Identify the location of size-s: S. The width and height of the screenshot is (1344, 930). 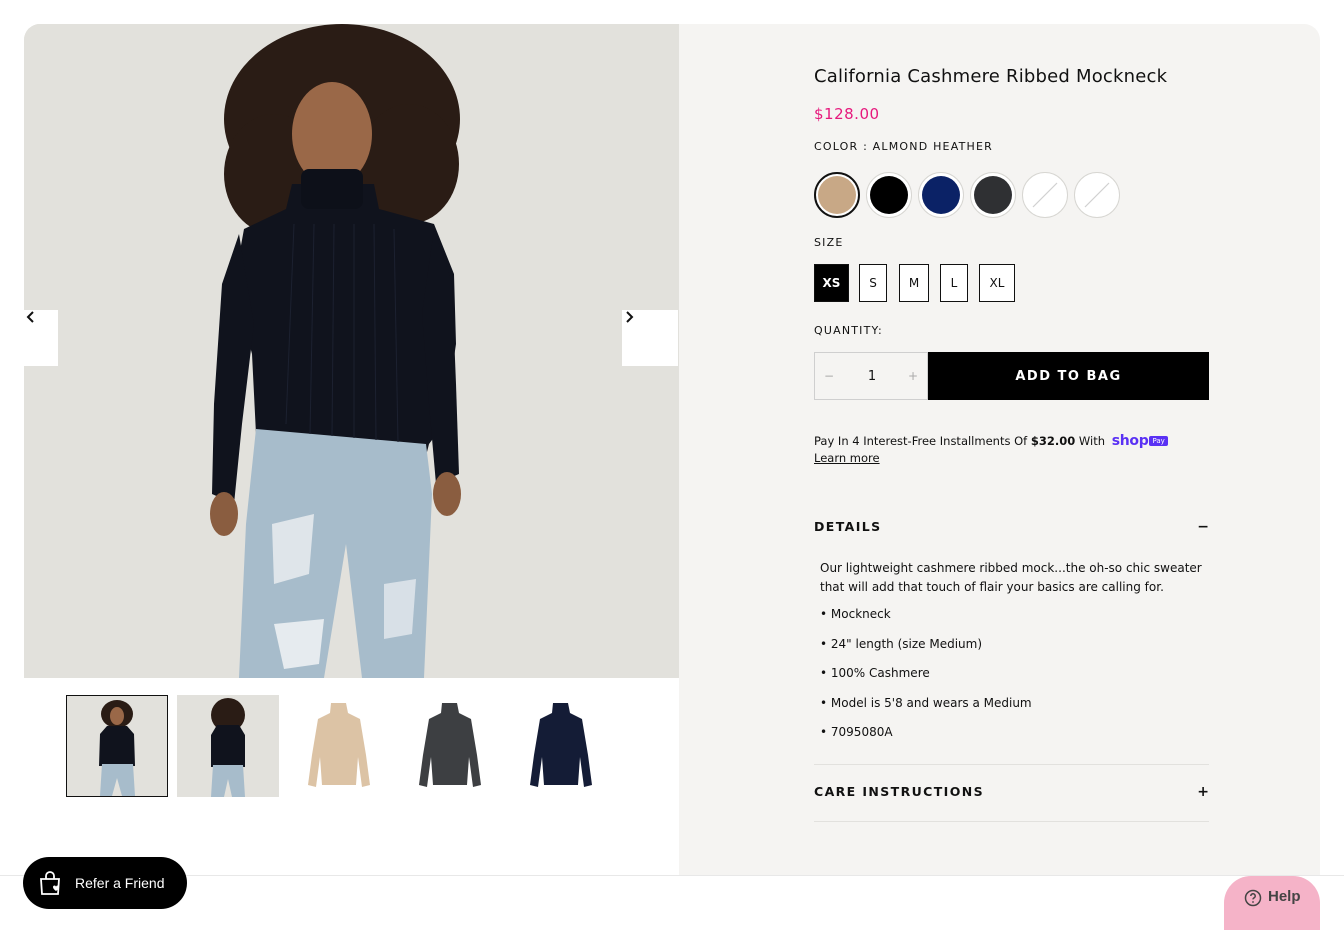
(873, 283).